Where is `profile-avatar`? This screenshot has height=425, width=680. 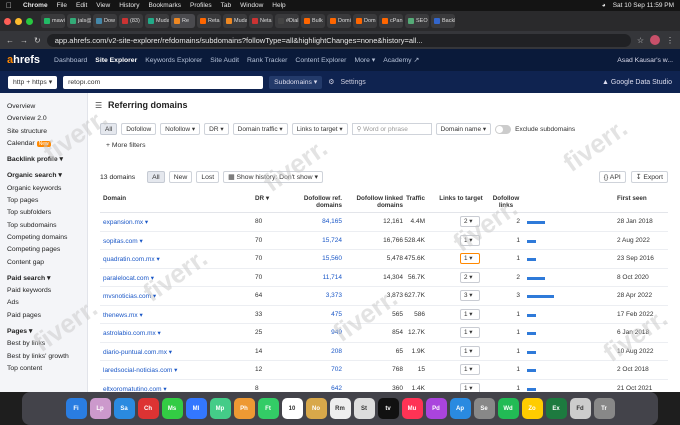
profile-avatar is located at coordinates (655, 40).